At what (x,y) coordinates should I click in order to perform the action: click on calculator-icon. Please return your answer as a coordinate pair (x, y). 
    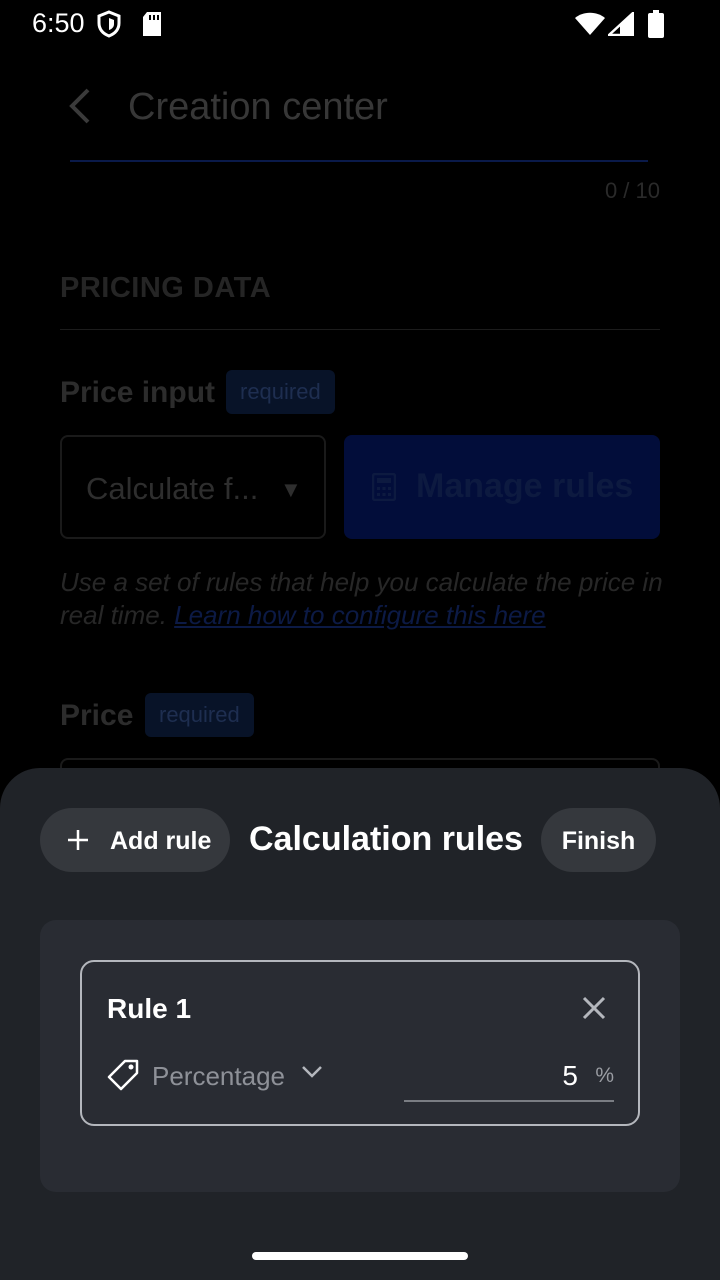
    Looking at the image, I should click on (384, 489).